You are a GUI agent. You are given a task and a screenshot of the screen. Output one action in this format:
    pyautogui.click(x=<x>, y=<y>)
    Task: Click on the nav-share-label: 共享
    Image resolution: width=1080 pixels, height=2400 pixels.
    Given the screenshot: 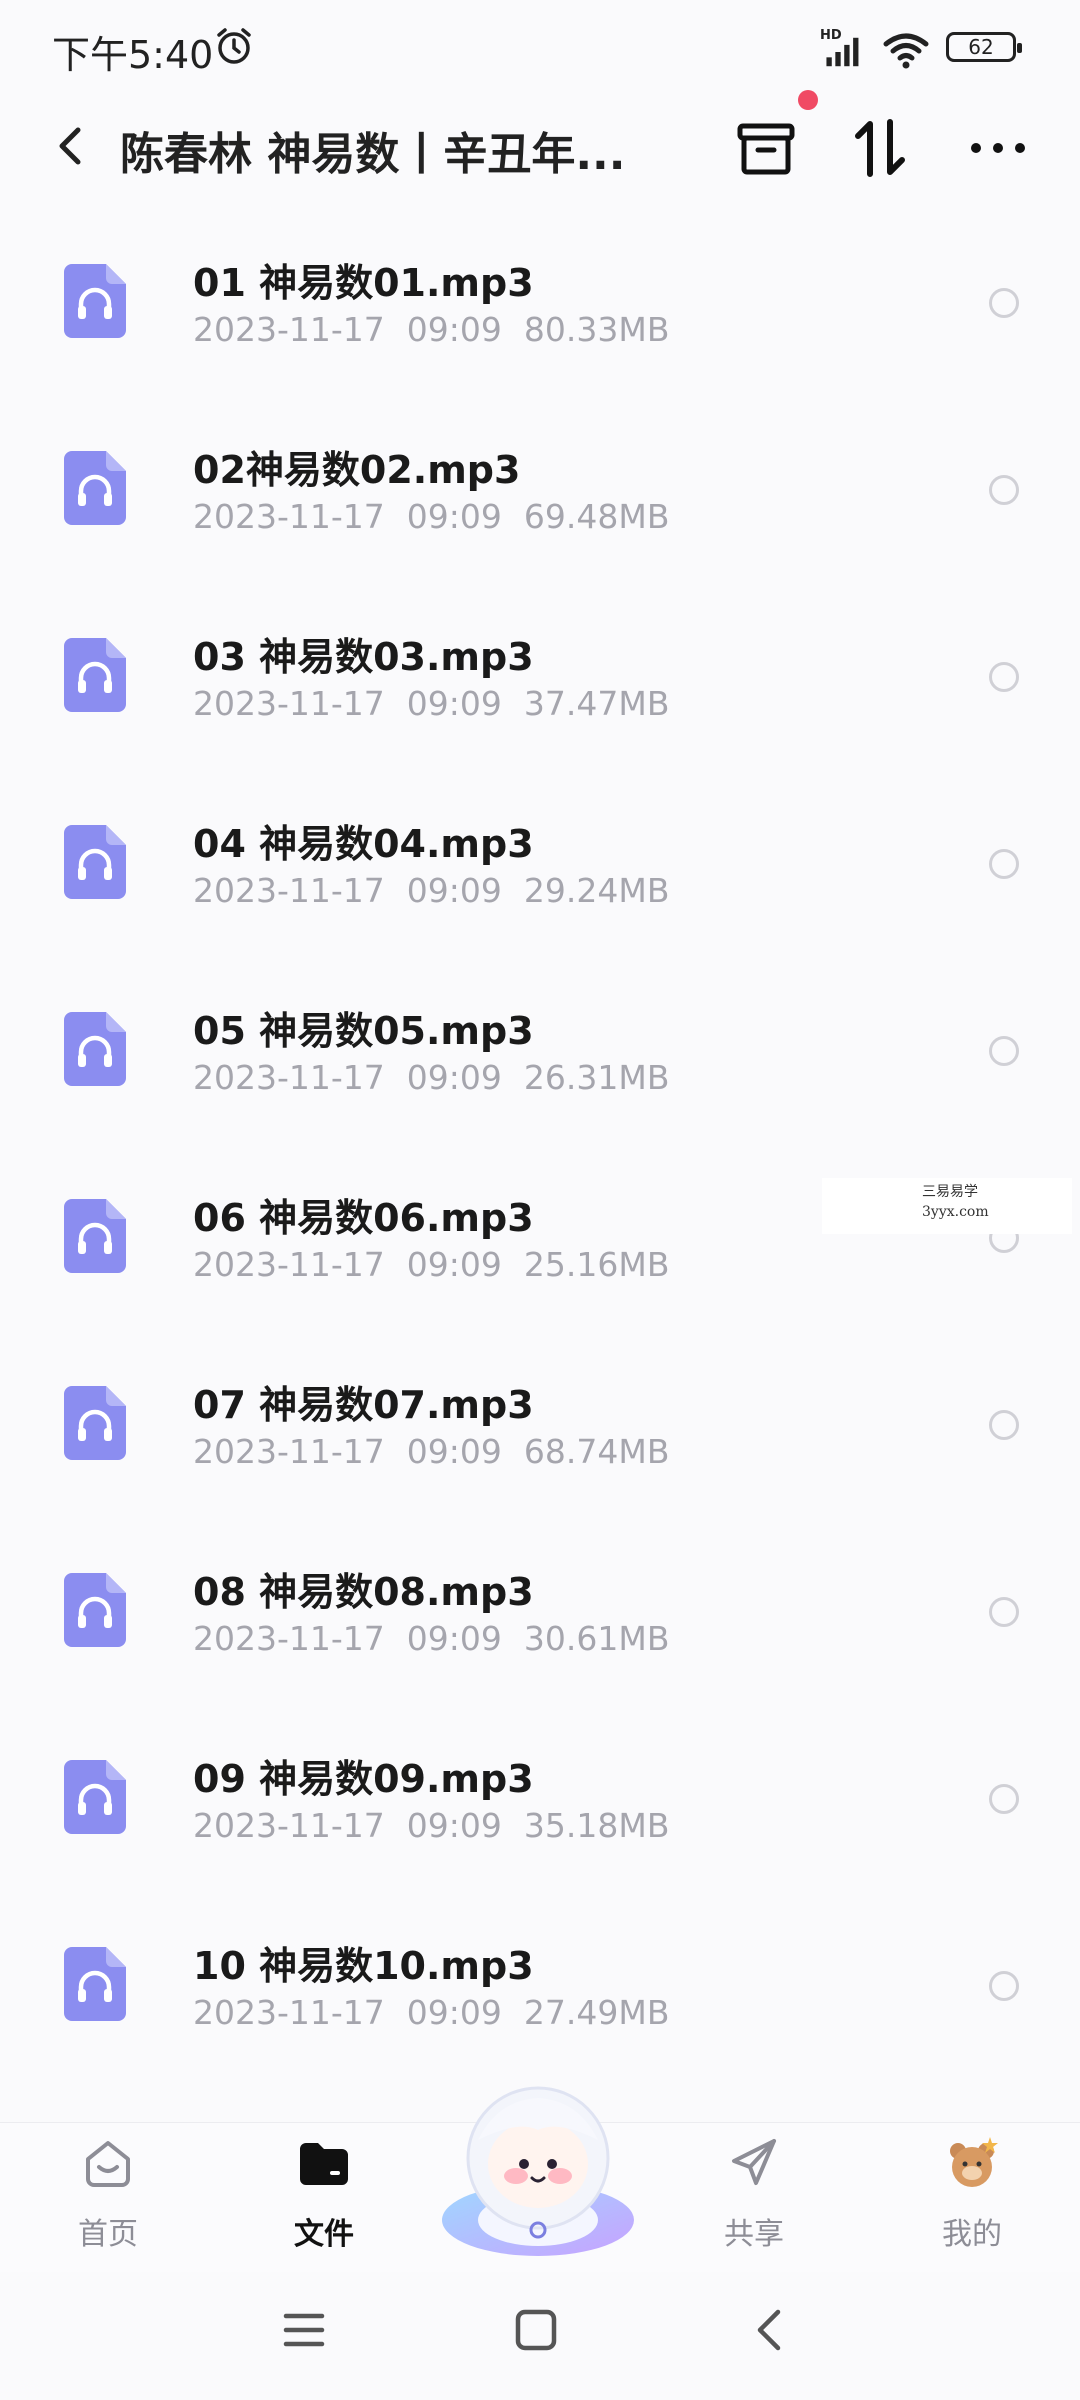 What is the action you would take?
    pyautogui.click(x=754, y=2234)
    